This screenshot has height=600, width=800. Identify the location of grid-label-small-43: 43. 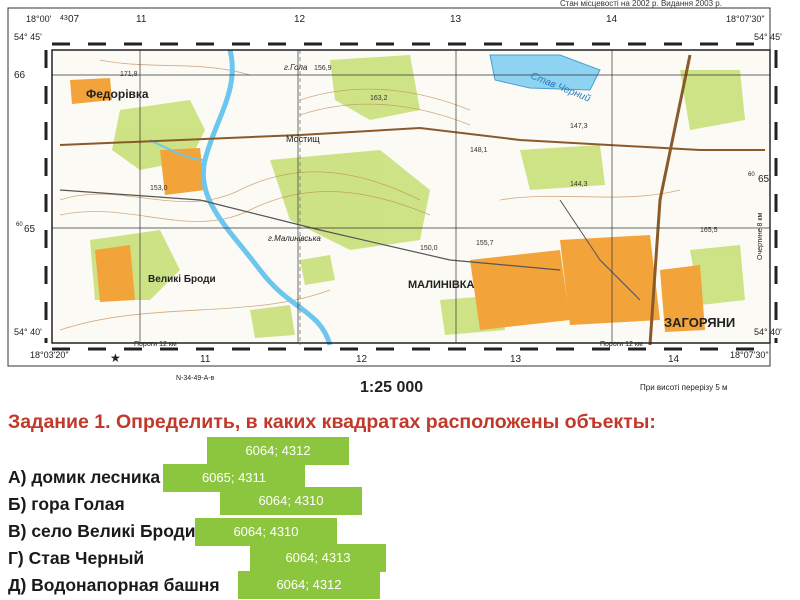
(64, 18).